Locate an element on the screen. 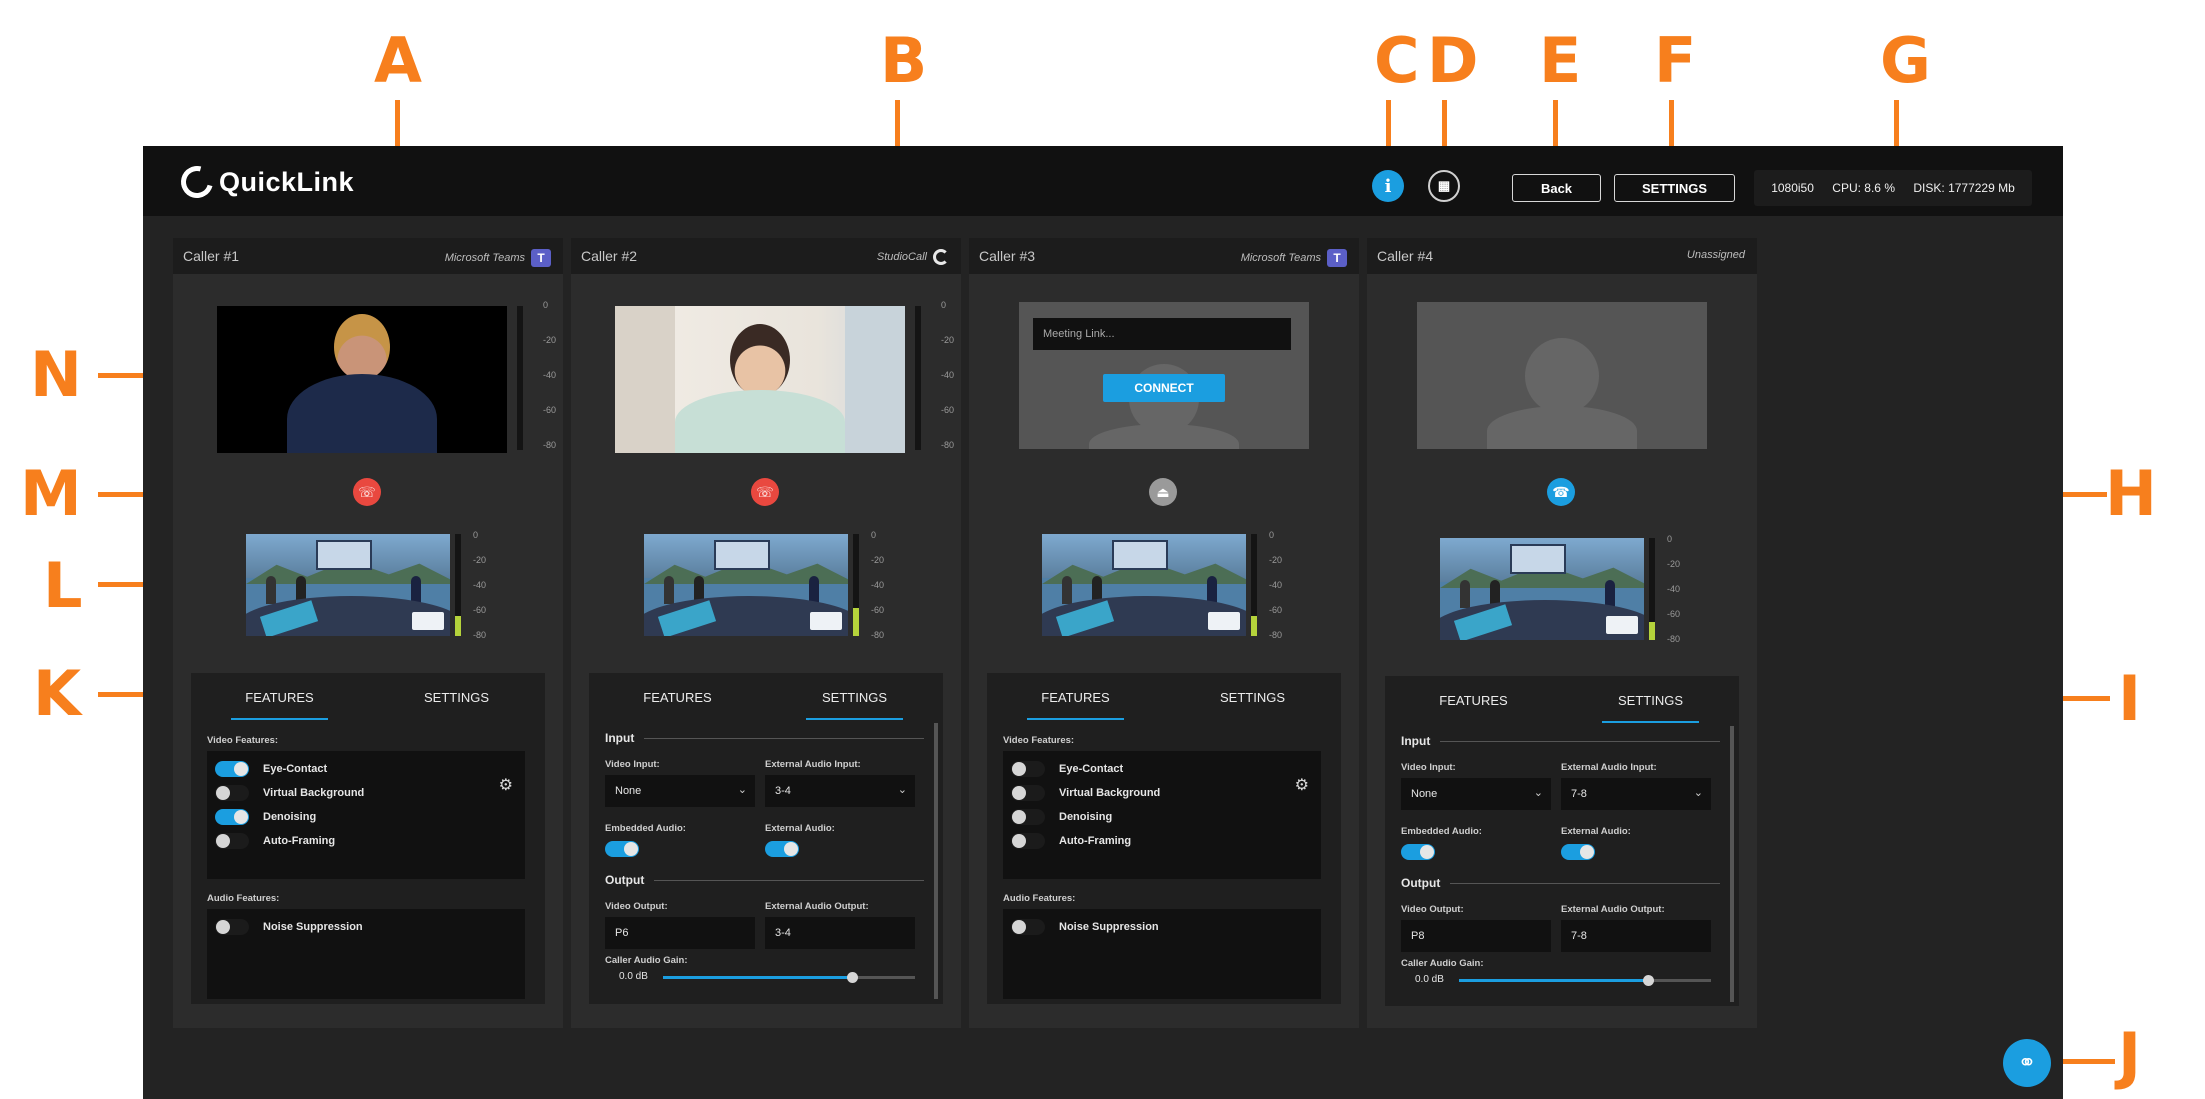 This screenshot has width=2205, height=1099. ext-audio-input-select: 3-4 ⌄ is located at coordinates (840, 791).